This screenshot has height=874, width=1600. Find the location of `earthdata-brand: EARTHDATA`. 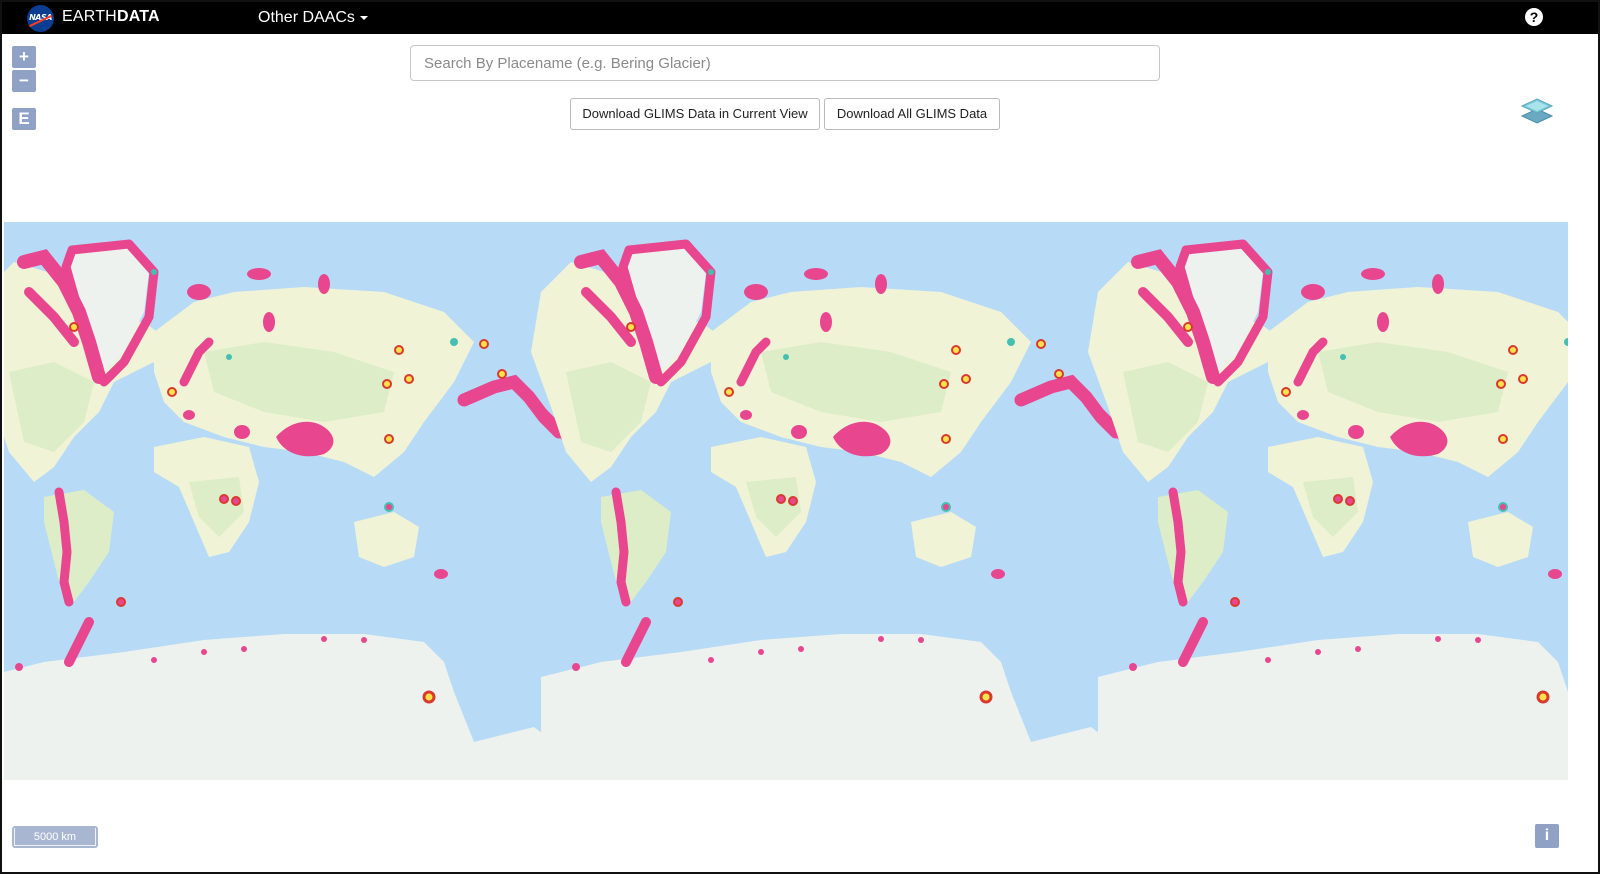

earthdata-brand: EARTHDATA is located at coordinates (111, 17).